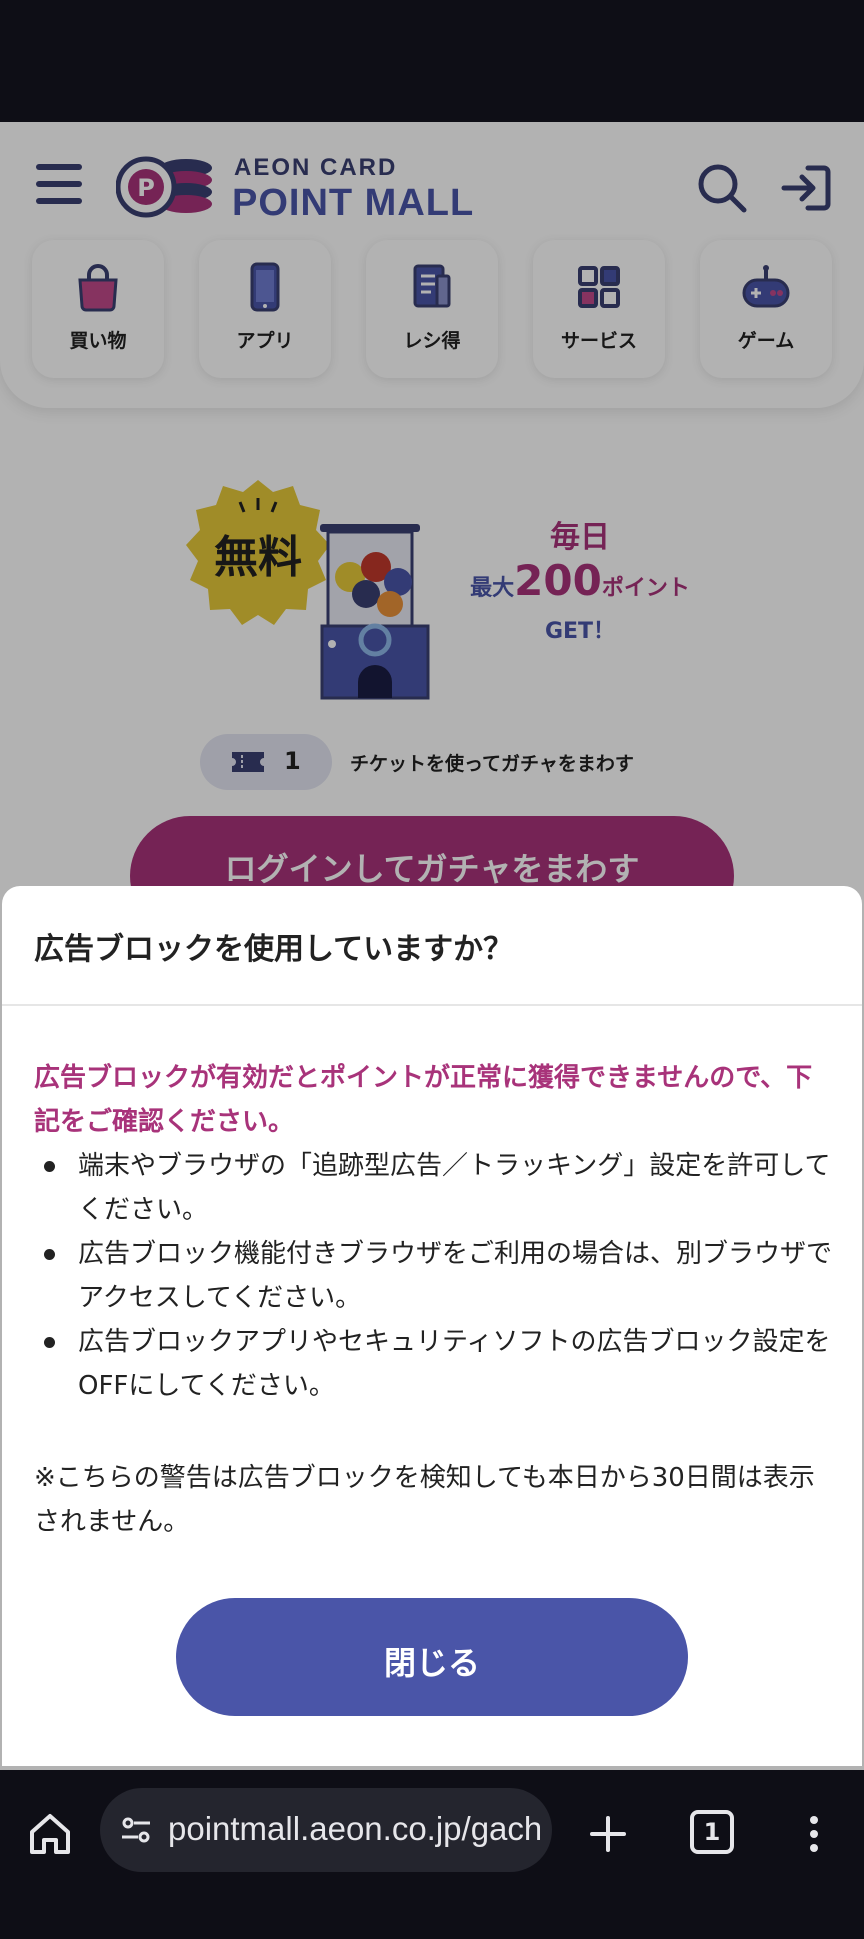 The width and height of the screenshot is (864, 1939). Describe the element at coordinates (354, 1828) in the screenshot. I see `url-text: pointmall.aeon.co.jp/gacha` at that location.